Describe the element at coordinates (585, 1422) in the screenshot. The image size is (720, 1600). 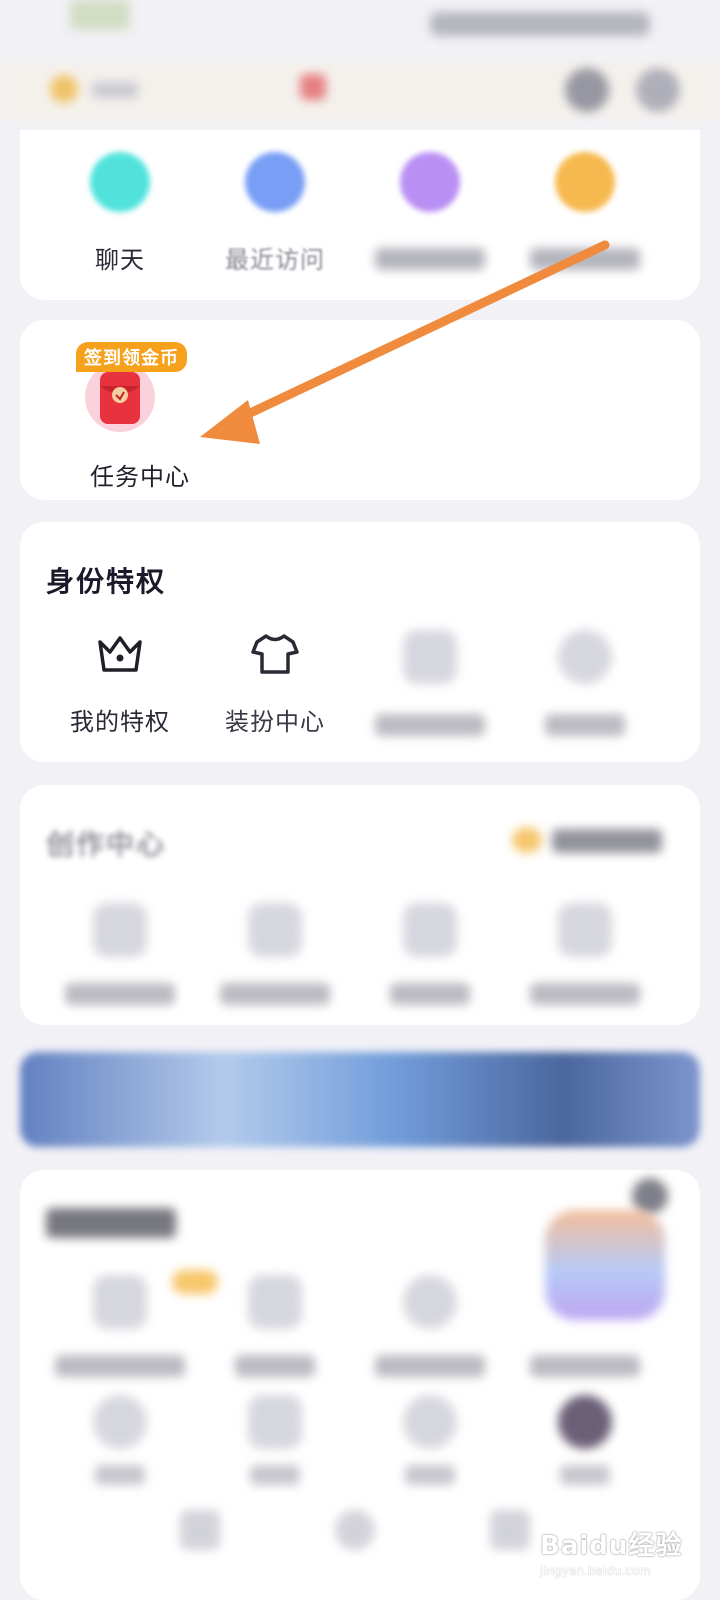
I see `avatar` at that location.